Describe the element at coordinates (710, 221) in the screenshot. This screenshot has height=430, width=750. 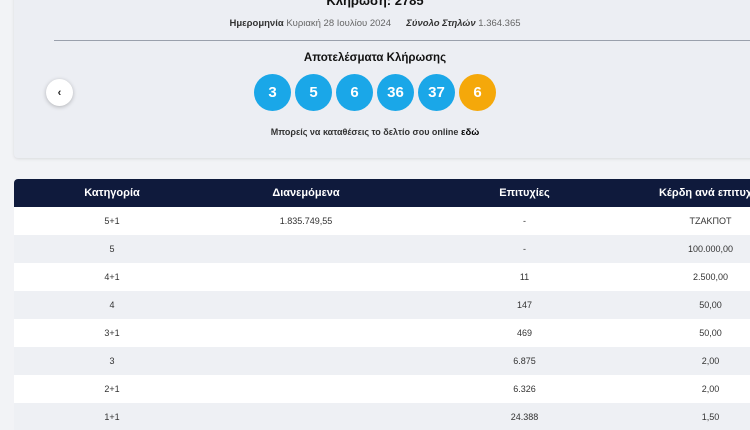
I see `cell-prize: ΤΖΑΚΠΟΤ` at that location.